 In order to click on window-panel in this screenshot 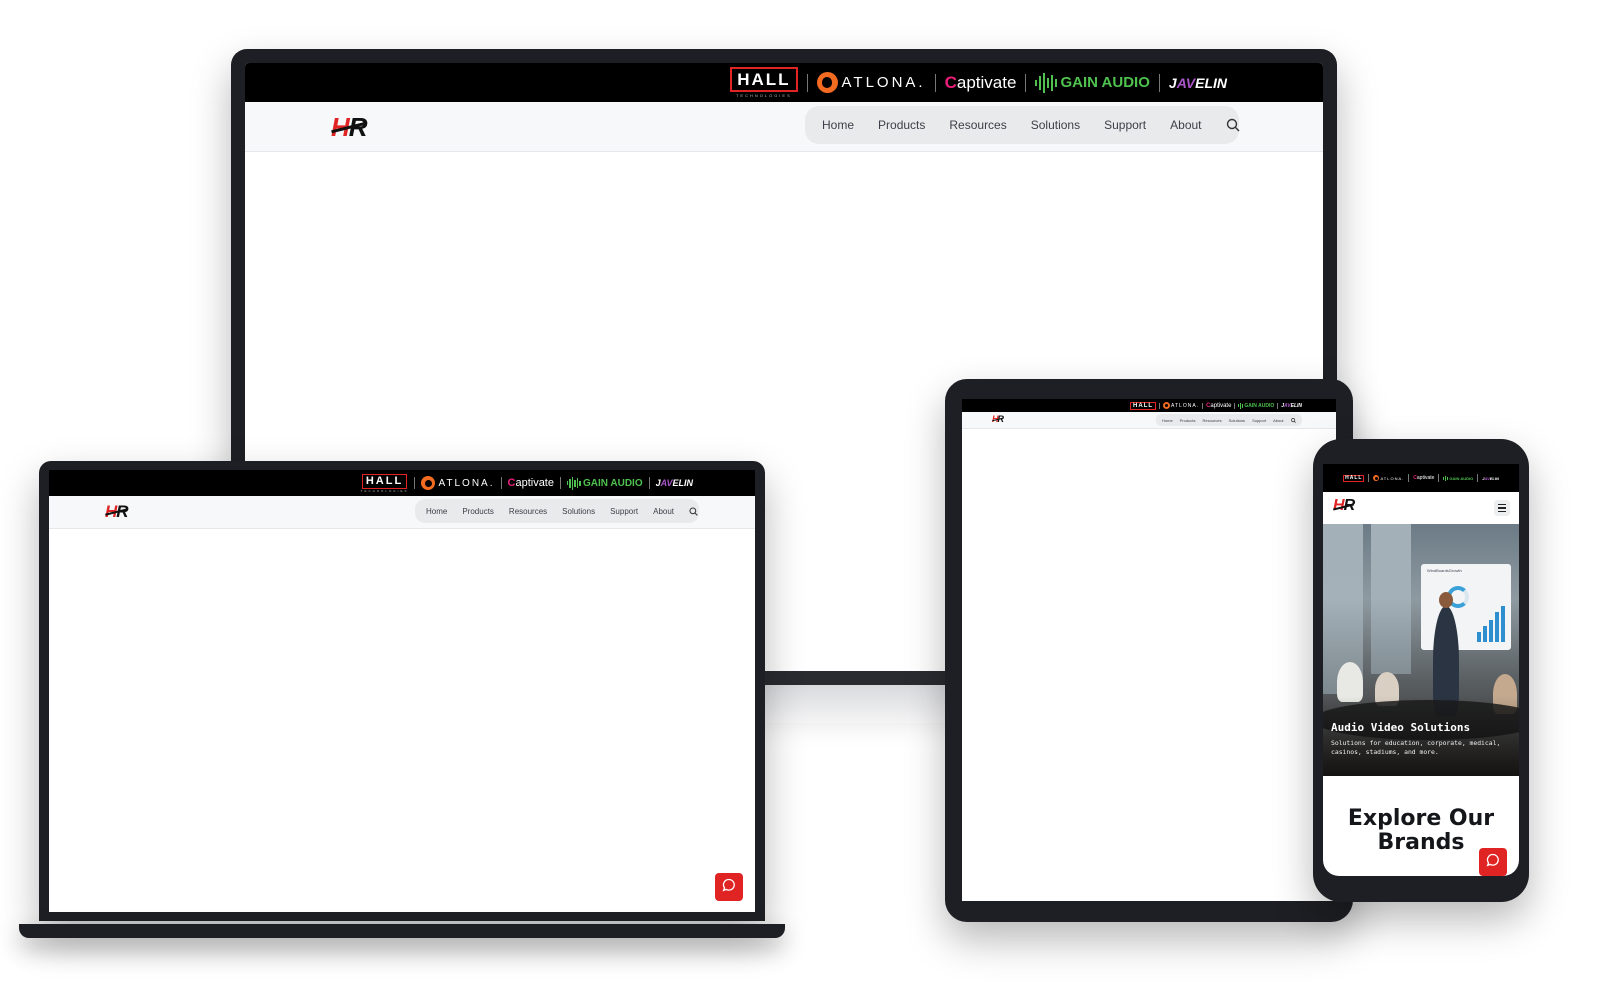, I will do `click(1391, 599)`.